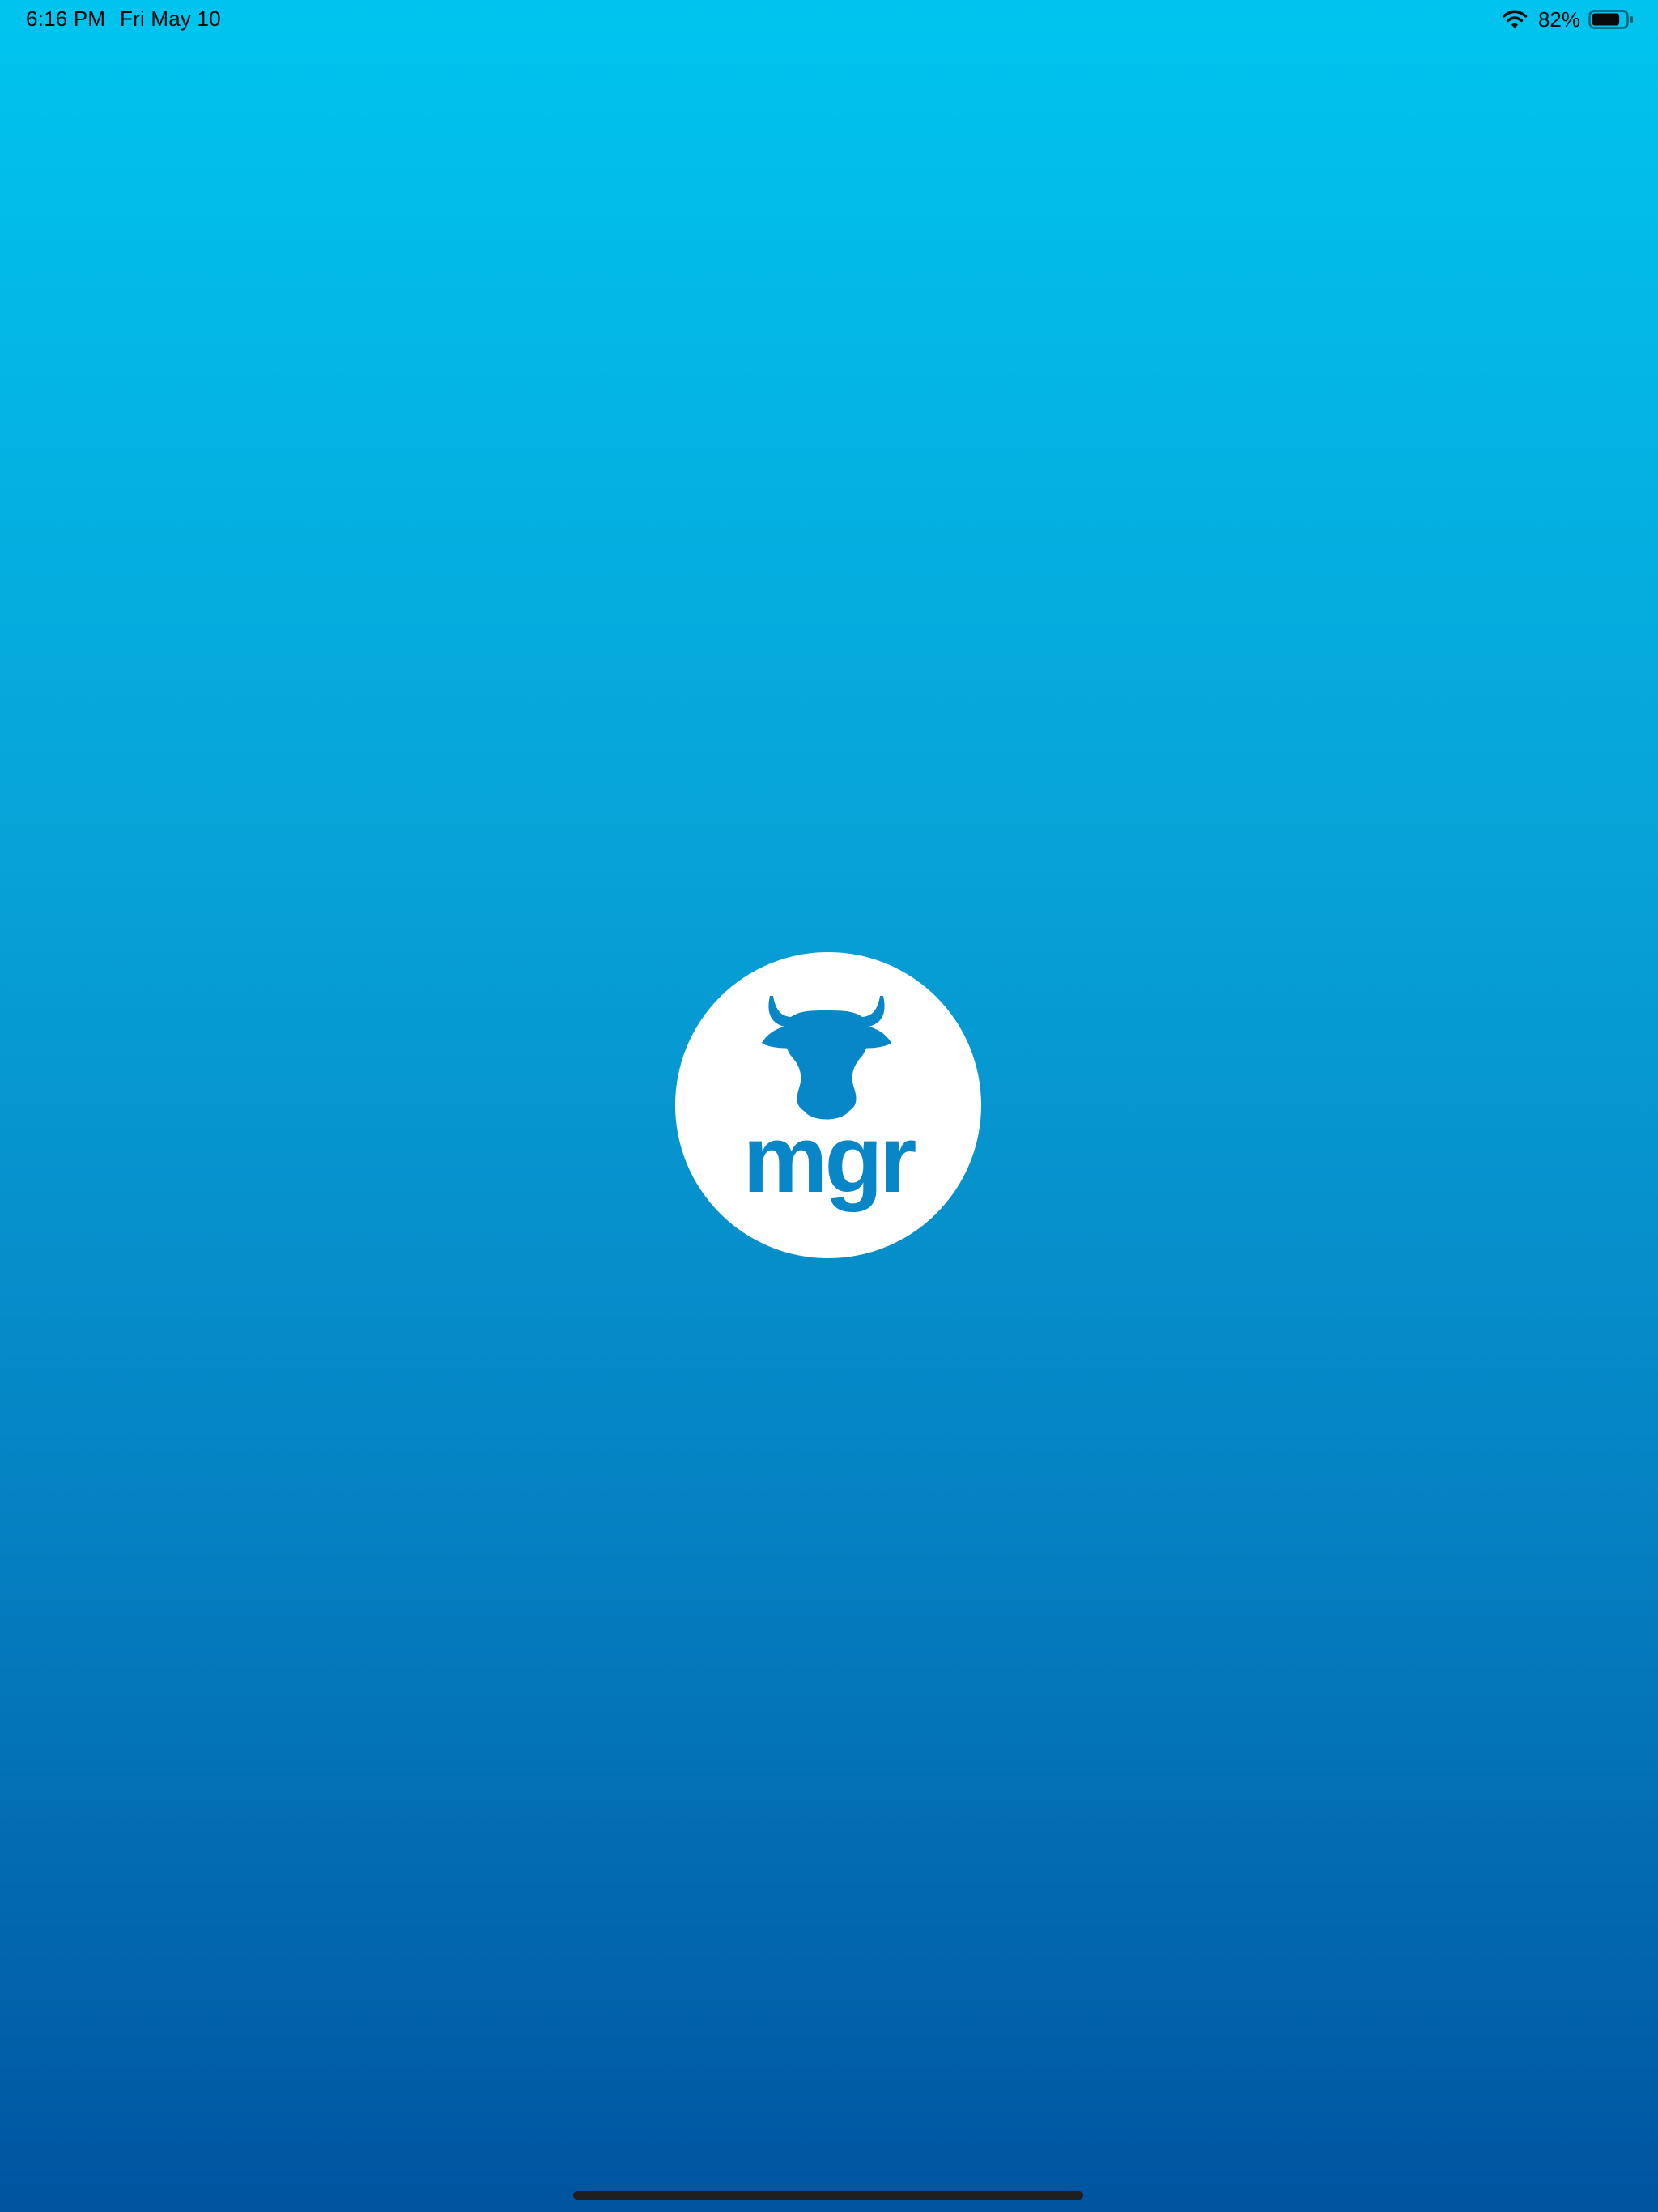 The width and height of the screenshot is (1658, 2212). I want to click on app-logo: mgr, so click(828, 1105).